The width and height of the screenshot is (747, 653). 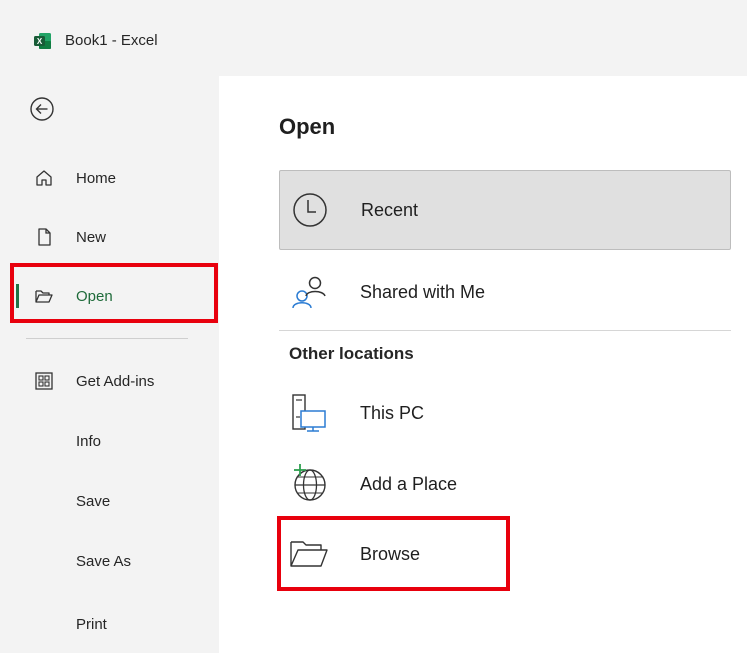 I want to click on sidebar-item-save: Save, so click(x=114, y=501).